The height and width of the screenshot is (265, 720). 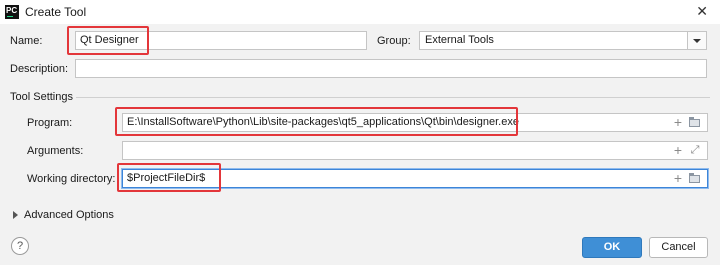 What do you see at coordinates (394, 41) in the screenshot?
I see `group-label: Group:` at bounding box center [394, 41].